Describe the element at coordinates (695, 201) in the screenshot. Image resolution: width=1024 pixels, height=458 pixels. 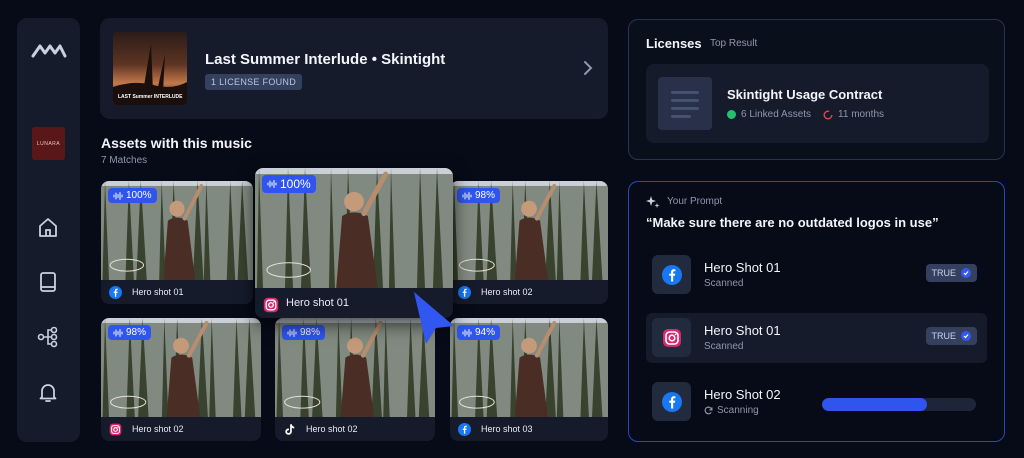
I see `prompt-label: Your Prompt` at that location.